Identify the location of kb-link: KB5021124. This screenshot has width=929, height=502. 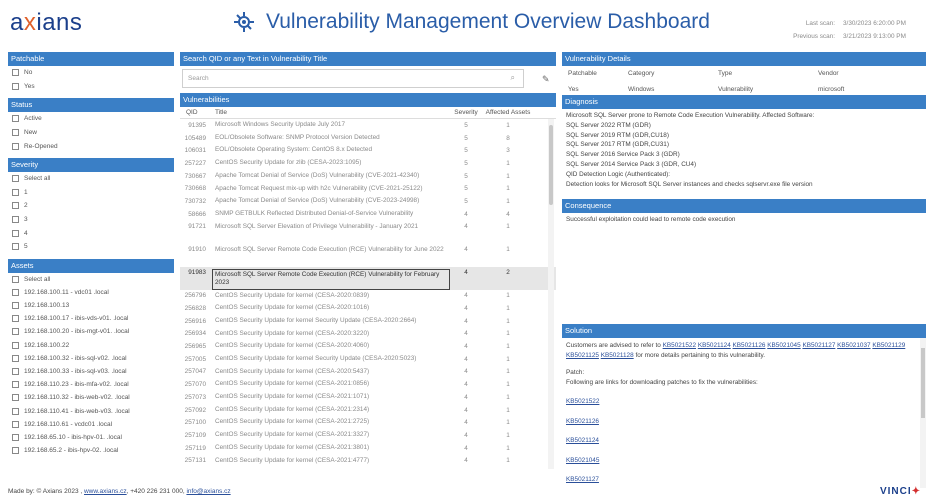
(714, 345).